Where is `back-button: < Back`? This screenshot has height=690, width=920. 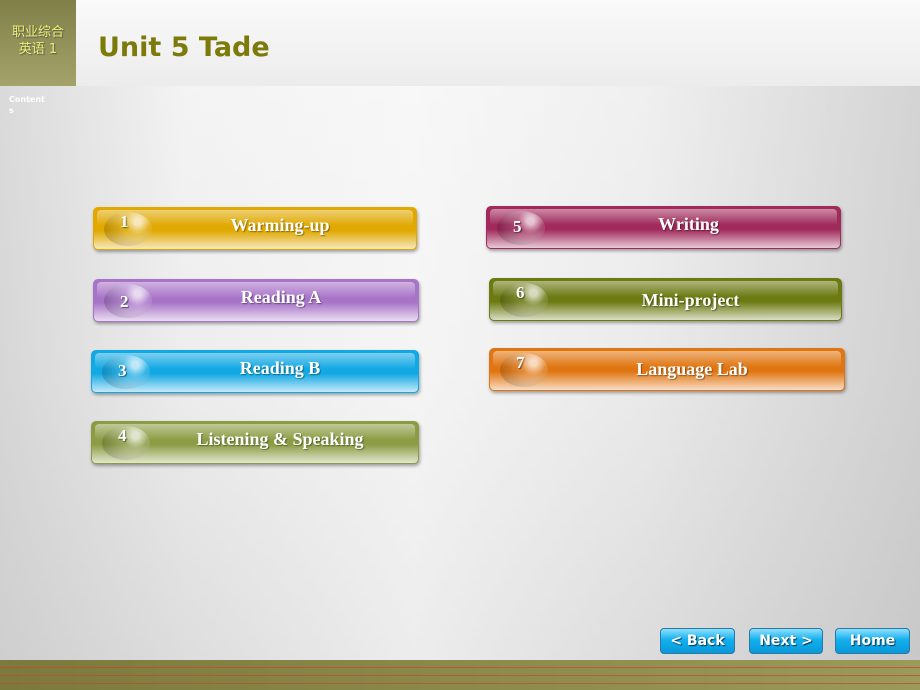
back-button: < Back is located at coordinates (697, 641).